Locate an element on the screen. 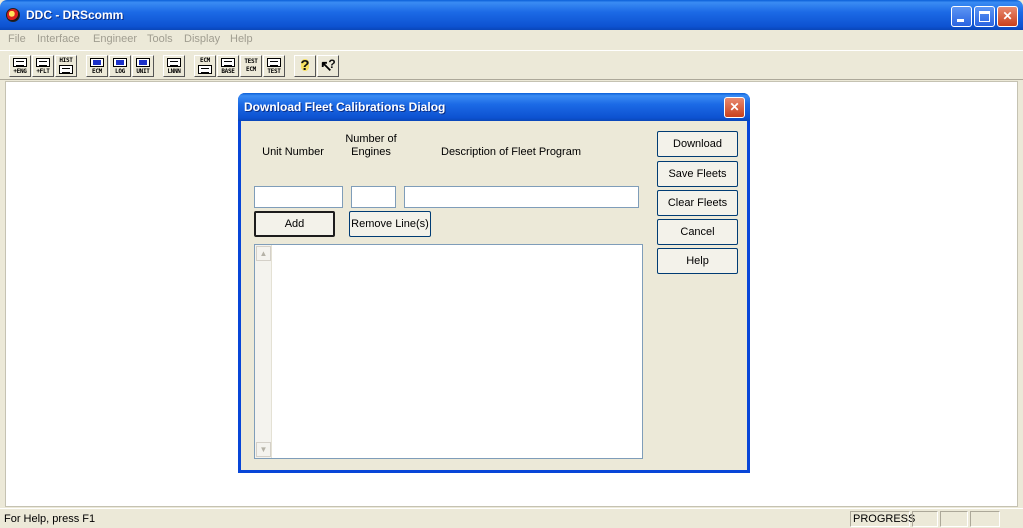 Image resolution: width=1023 pixels, height=528 pixels. menu-display: Display is located at coordinates (202, 39).